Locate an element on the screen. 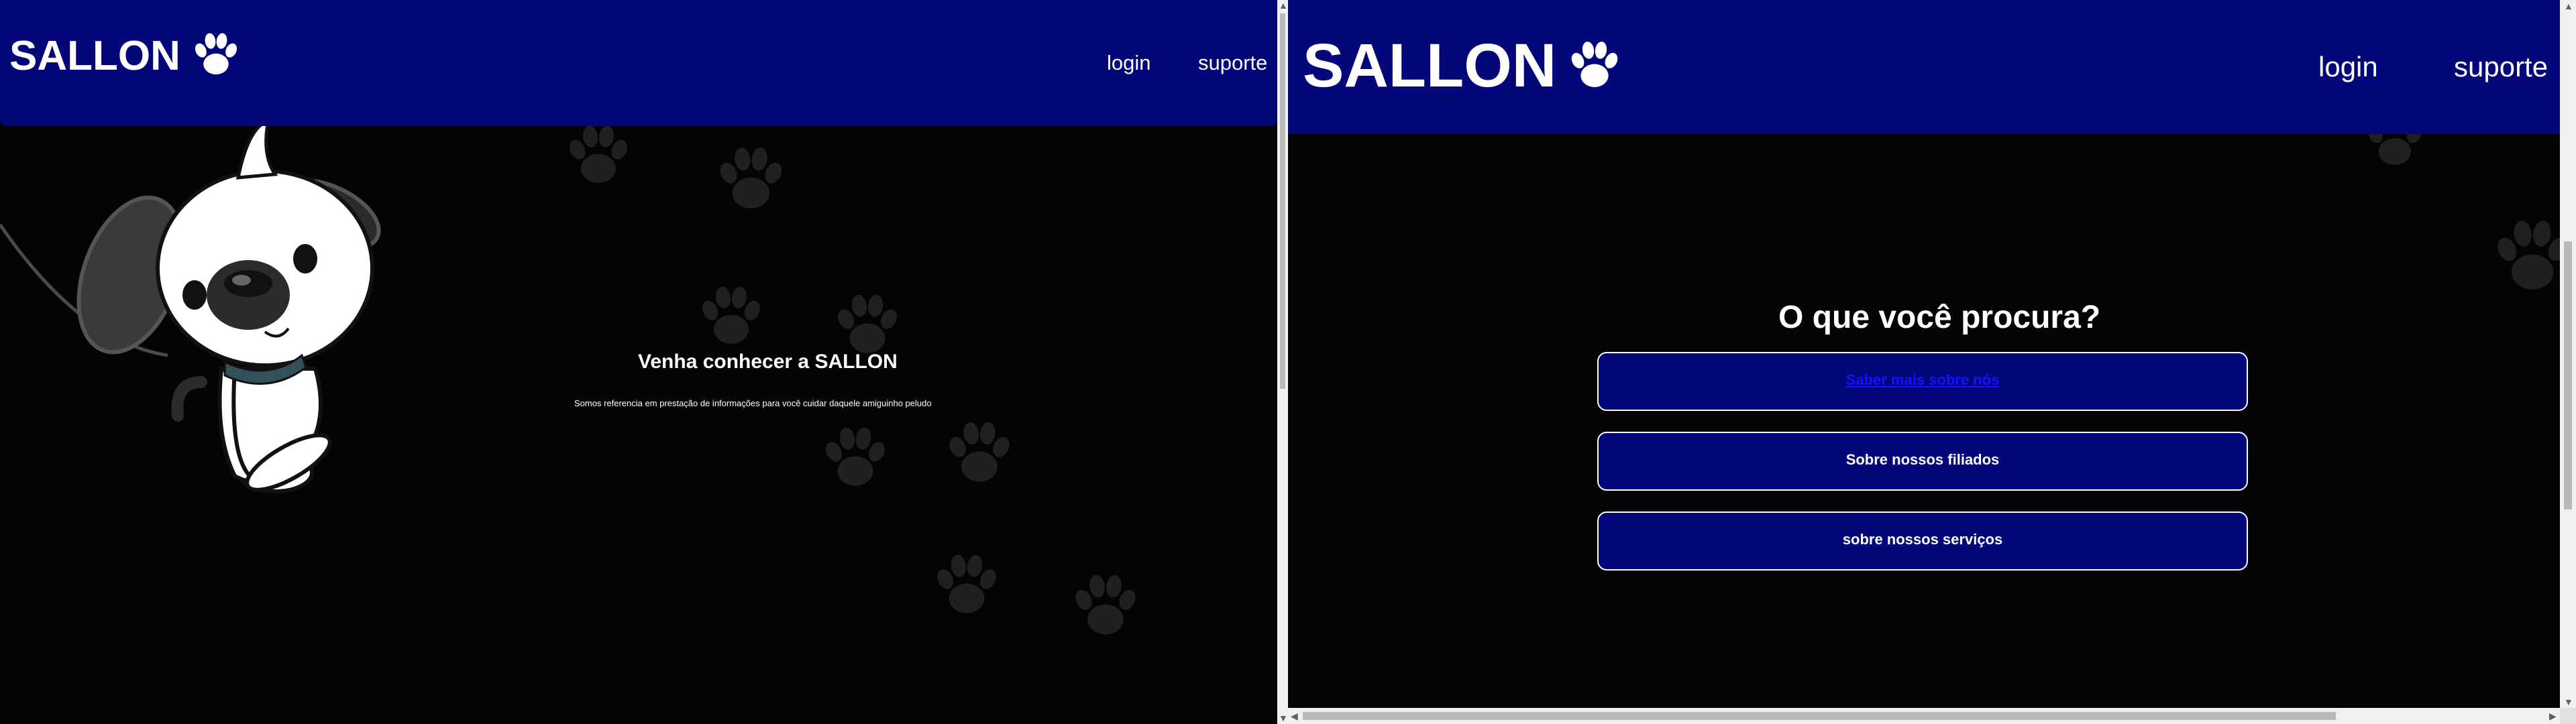 This screenshot has width=2576, height=724. affiliates-button: Sobre nossos filiados is located at coordinates (1922, 462).